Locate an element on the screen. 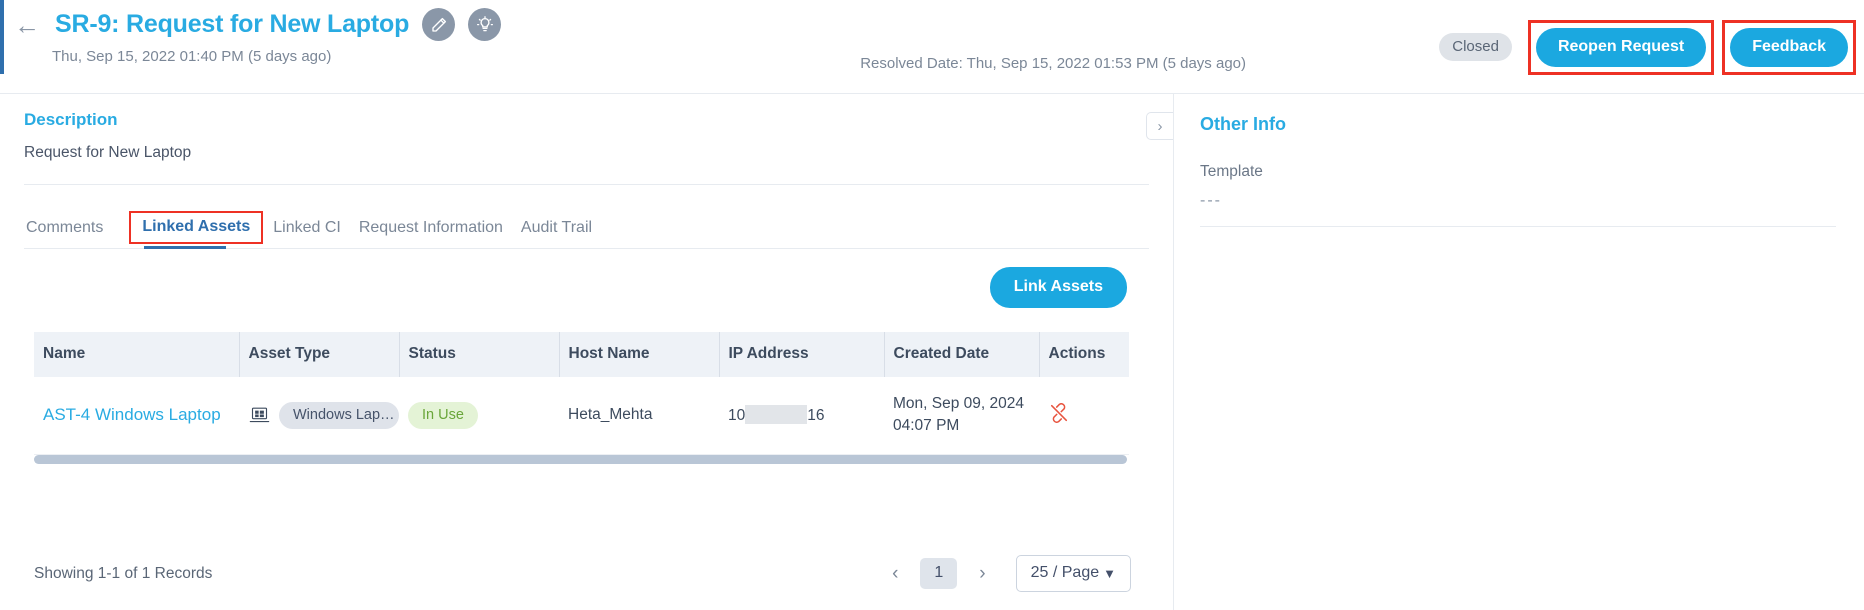  description-text: Request for New Laptop is located at coordinates (108, 152).